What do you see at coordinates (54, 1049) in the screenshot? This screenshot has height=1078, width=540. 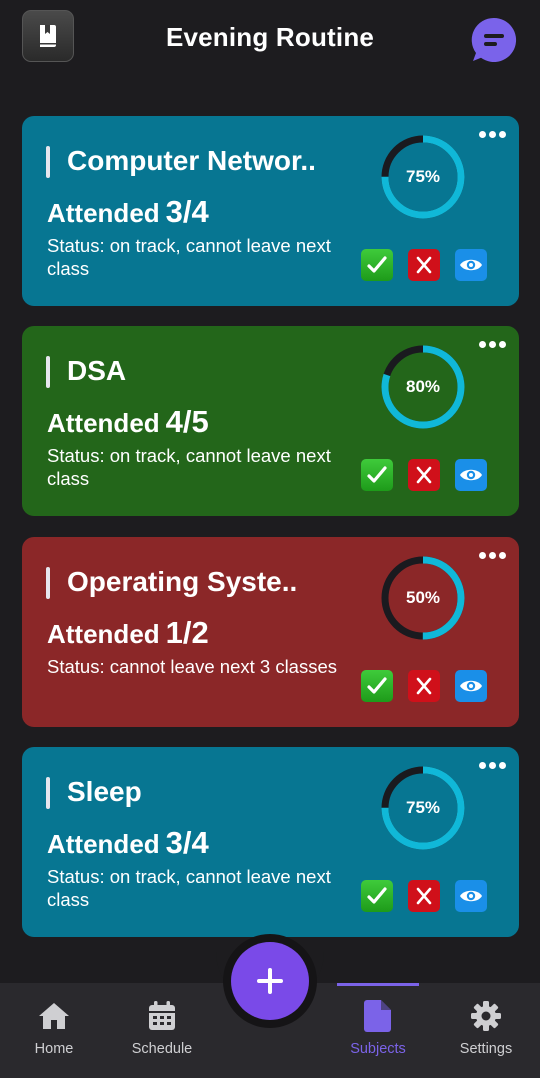 I see `nav-label-home: Home` at bounding box center [54, 1049].